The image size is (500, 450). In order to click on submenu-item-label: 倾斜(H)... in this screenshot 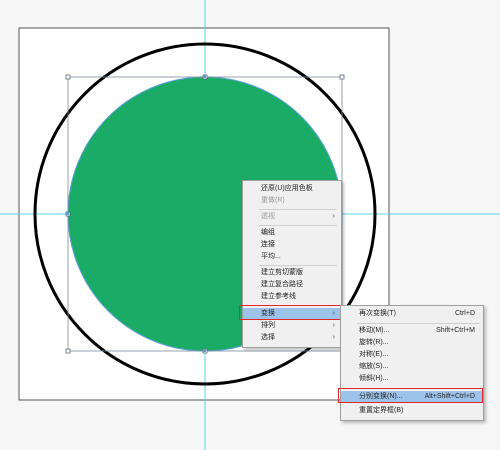, I will do `click(374, 378)`.